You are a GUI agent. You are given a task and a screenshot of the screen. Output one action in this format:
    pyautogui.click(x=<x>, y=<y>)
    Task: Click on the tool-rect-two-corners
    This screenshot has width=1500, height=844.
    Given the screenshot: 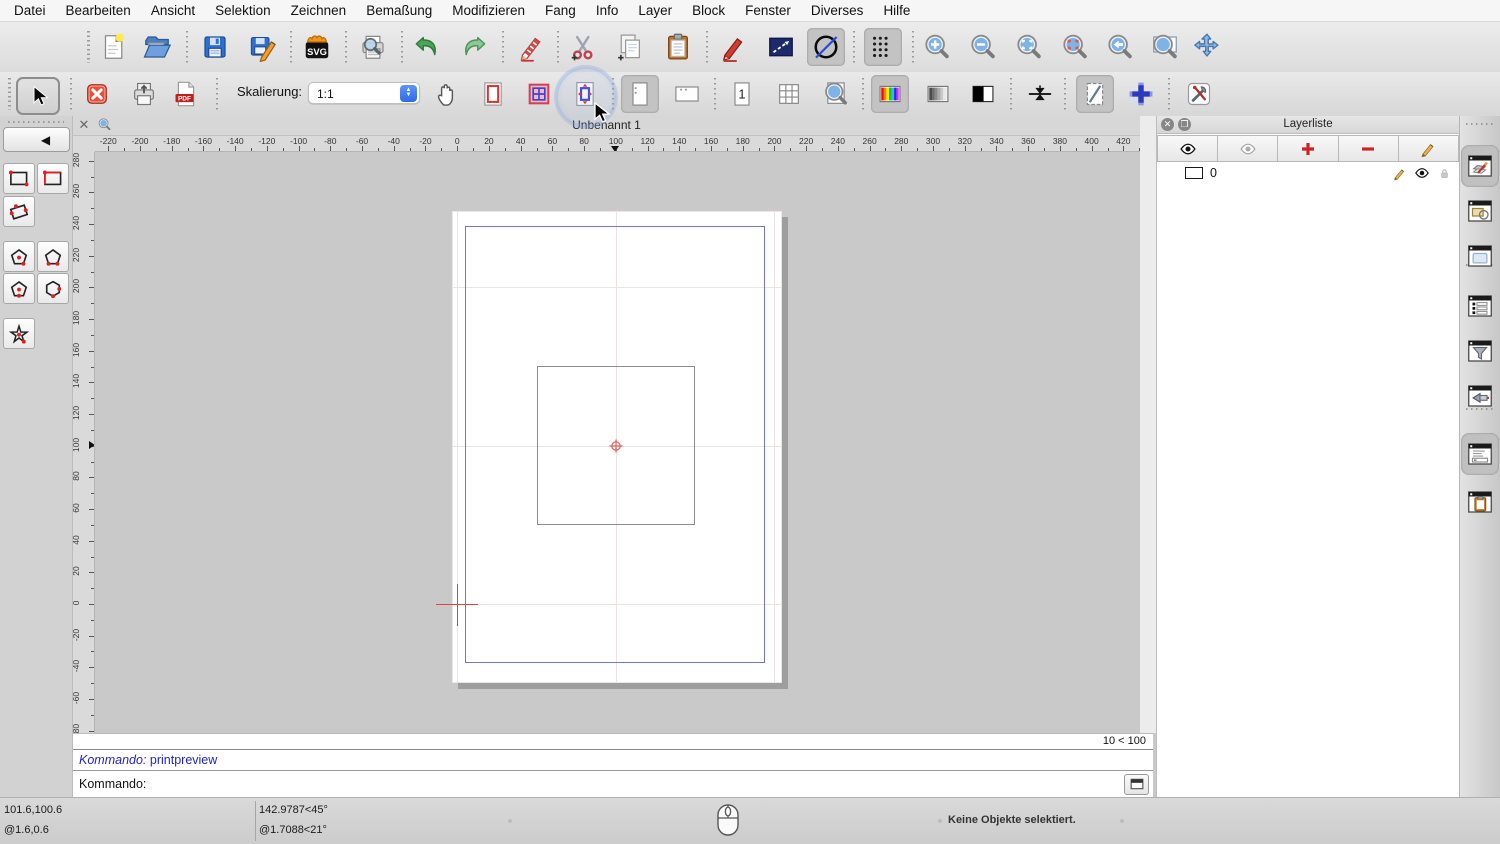 What is the action you would take?
    pyautogui.click(x=19, y=178)
    